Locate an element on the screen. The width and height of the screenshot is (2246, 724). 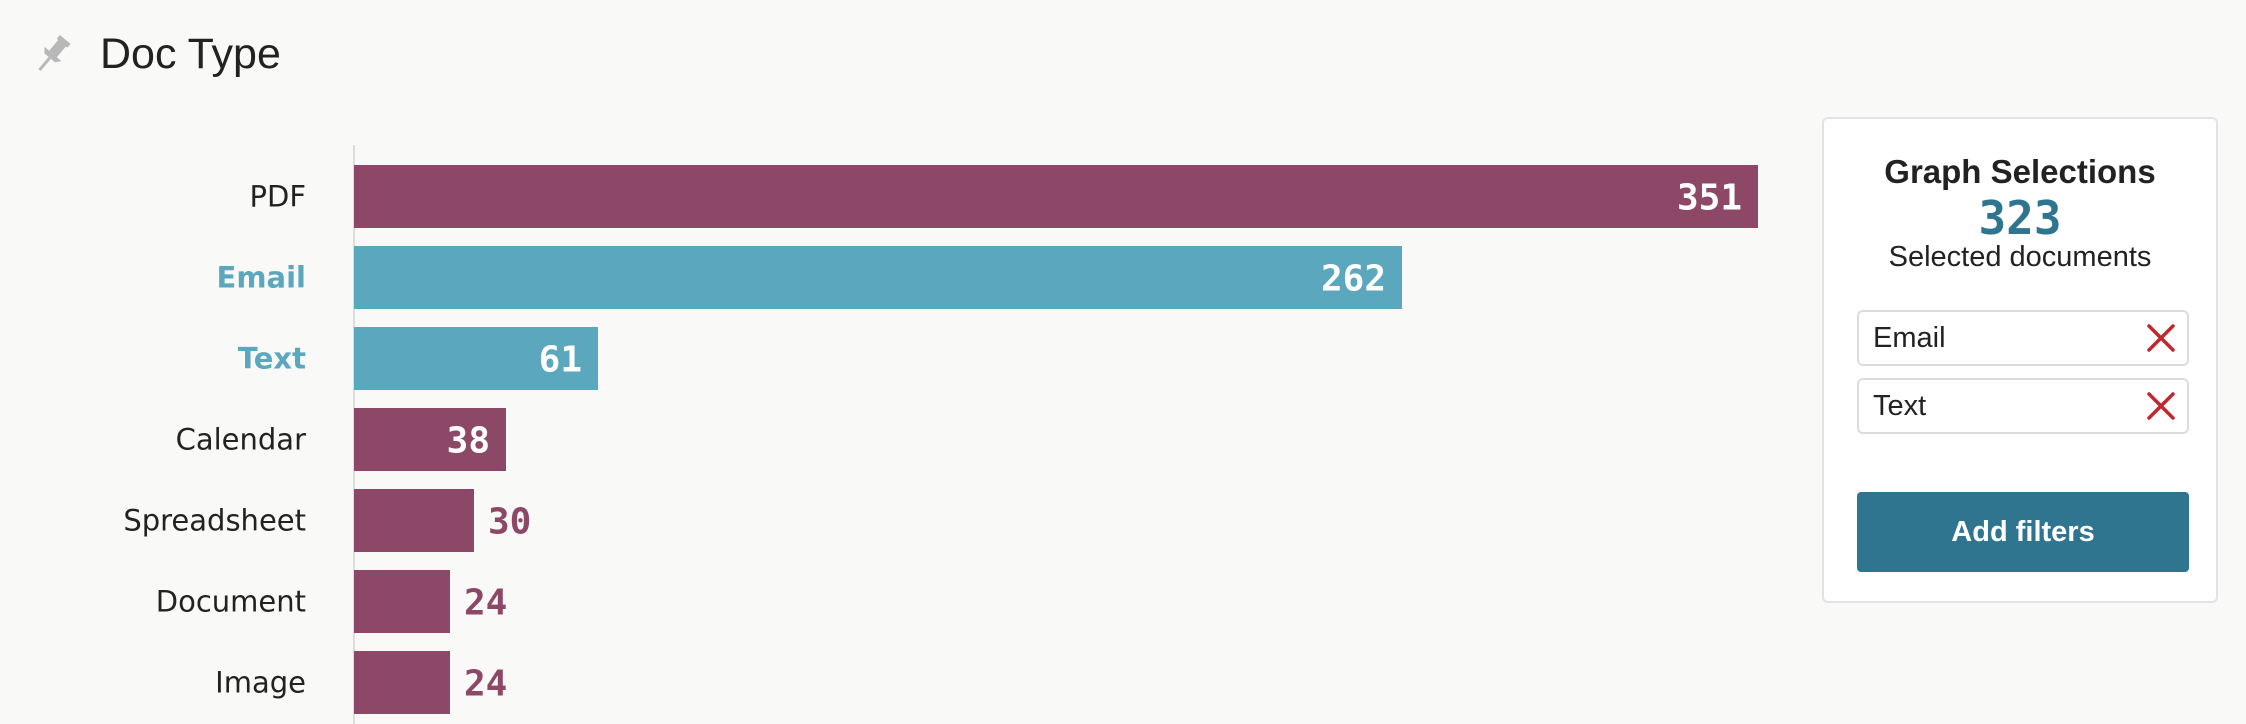
category-label-calendar: Calendar is located at coordinates (241, 440).